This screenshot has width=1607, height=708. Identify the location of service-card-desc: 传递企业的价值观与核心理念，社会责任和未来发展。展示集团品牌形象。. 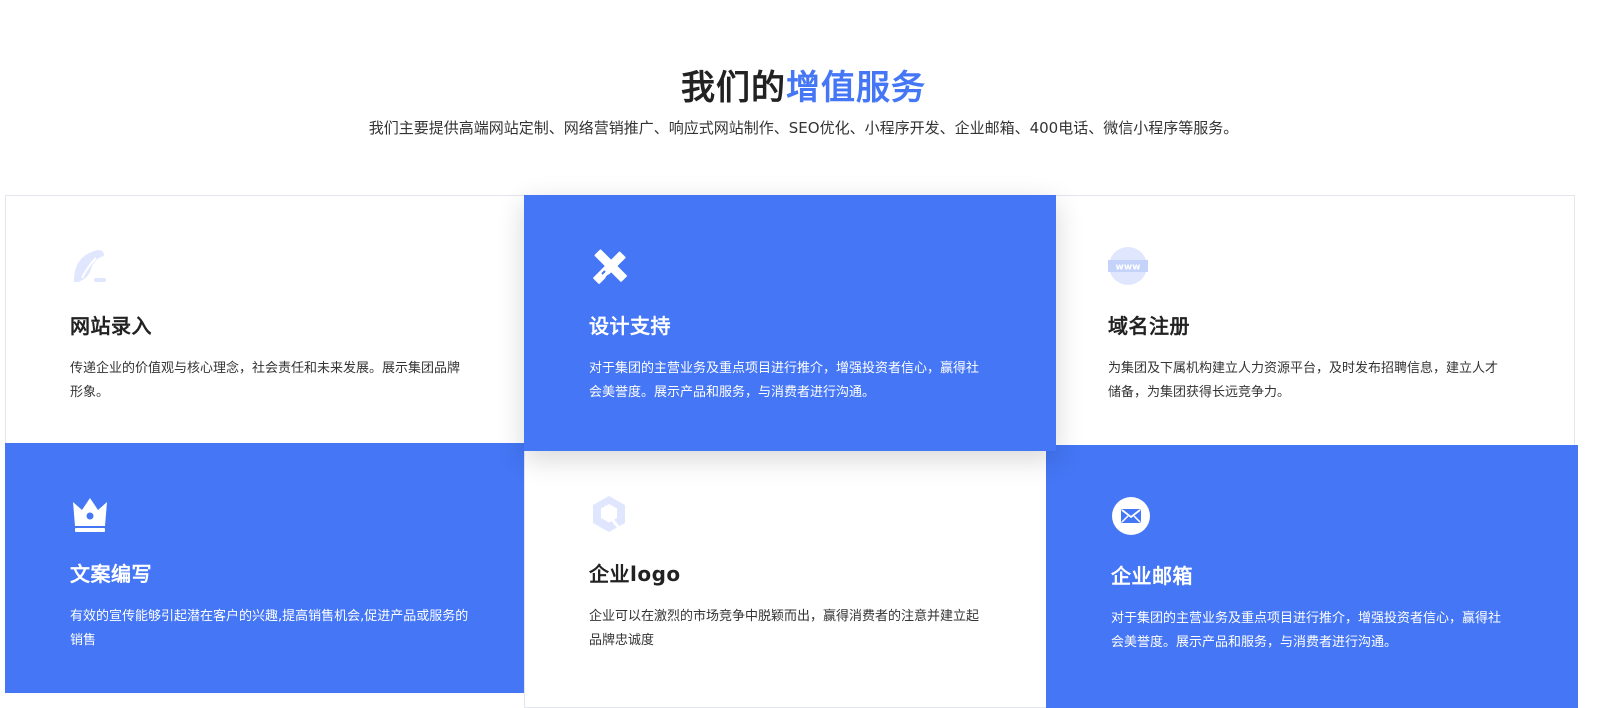
(265, 380).